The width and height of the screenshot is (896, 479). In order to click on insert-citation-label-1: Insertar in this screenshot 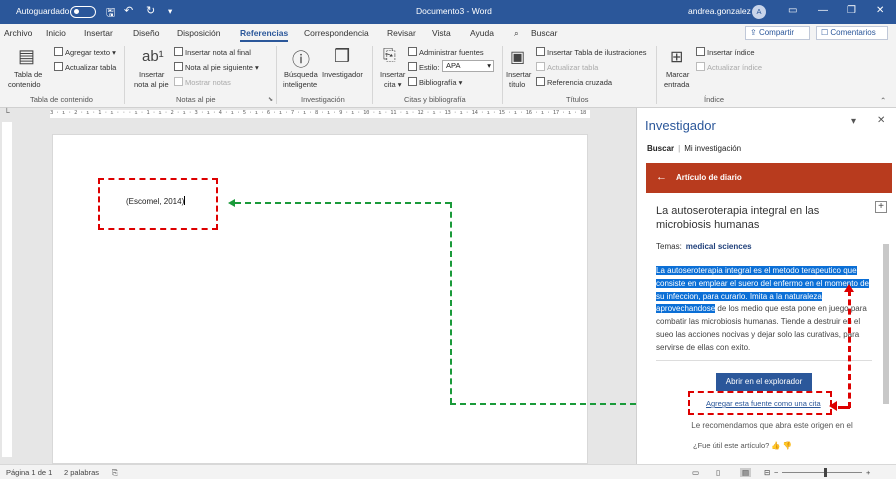, I will do `click(392, 74)`.